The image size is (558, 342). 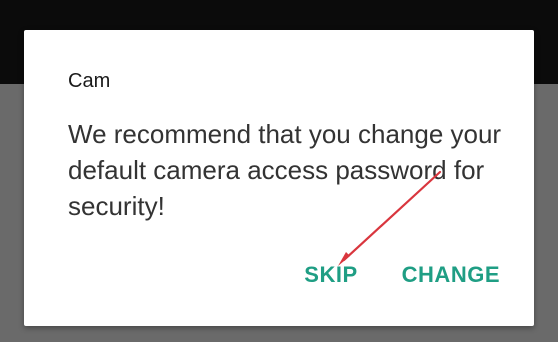 I want to click on dialog-actions: SKIP CHANGE, so click(x=402, y=275).